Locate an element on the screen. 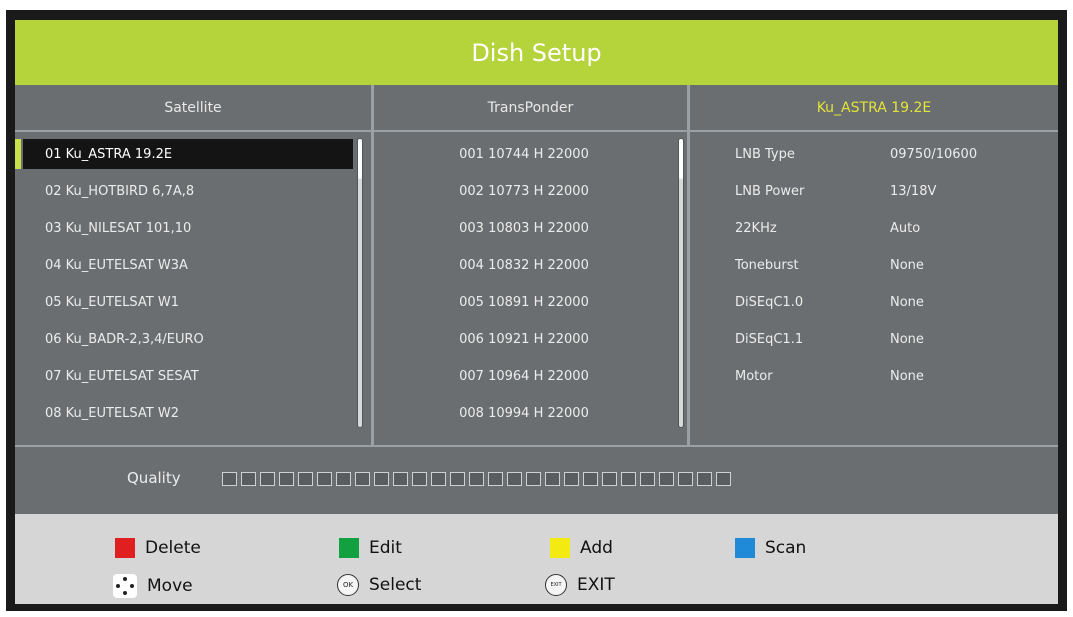 The image size is (1073, 617). transponder-item: 008 10994 H 22000 is located at coordinates (524, 413).